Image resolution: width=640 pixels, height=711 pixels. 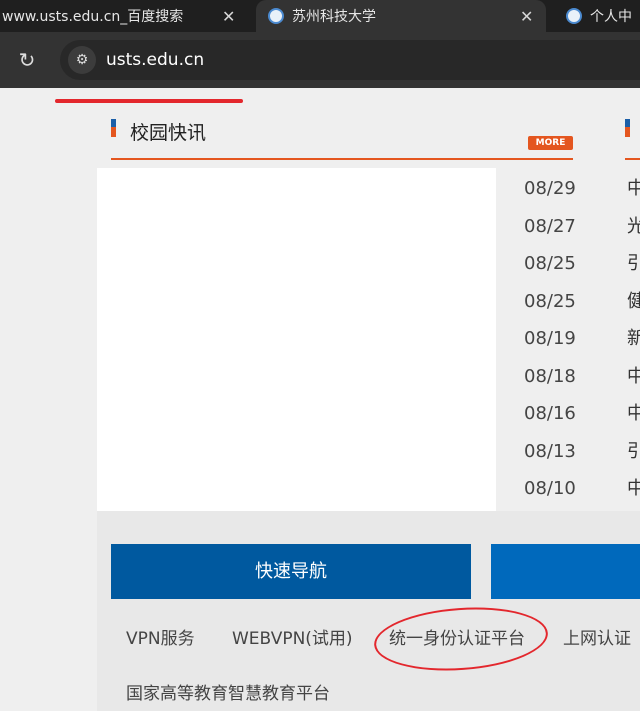 I want to click on news-item: 08/16 中, so click(x=568, y=414).